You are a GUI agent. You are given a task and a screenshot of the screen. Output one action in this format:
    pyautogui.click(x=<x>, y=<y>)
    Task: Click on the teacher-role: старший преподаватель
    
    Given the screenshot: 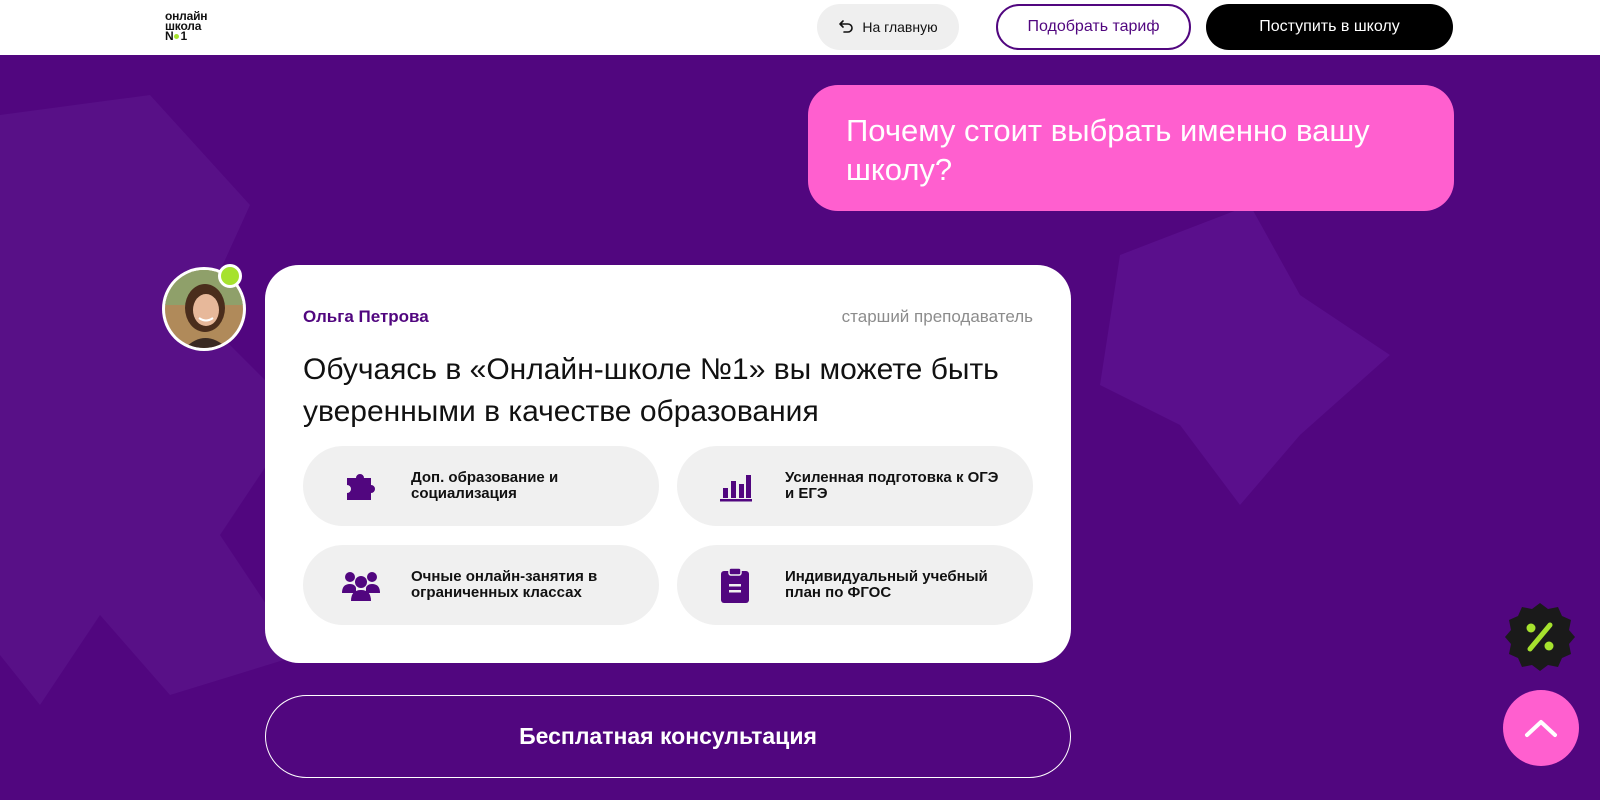 What is the action you would take?
    pyautogui.click(x=937, y=316)
    